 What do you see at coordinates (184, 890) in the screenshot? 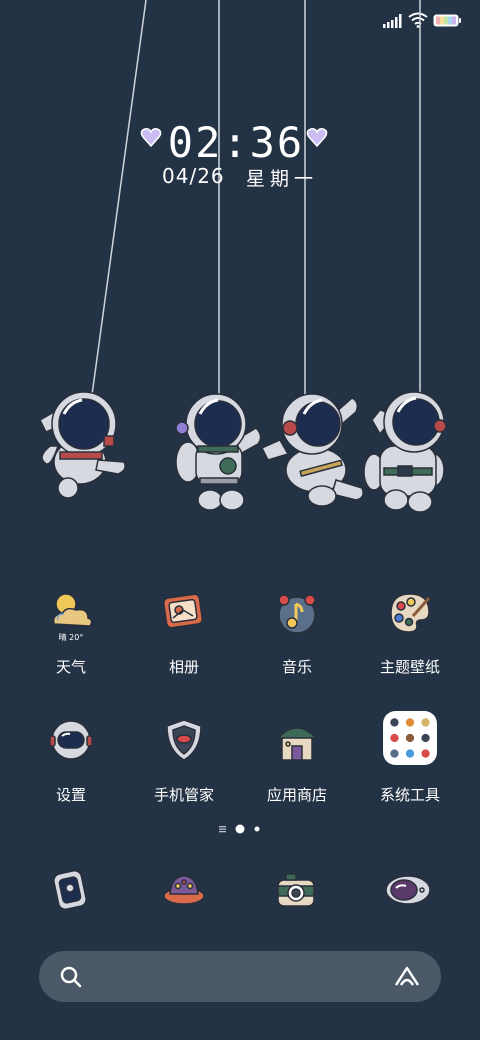
I see `messages-icon` at bounding box center [184, 890].